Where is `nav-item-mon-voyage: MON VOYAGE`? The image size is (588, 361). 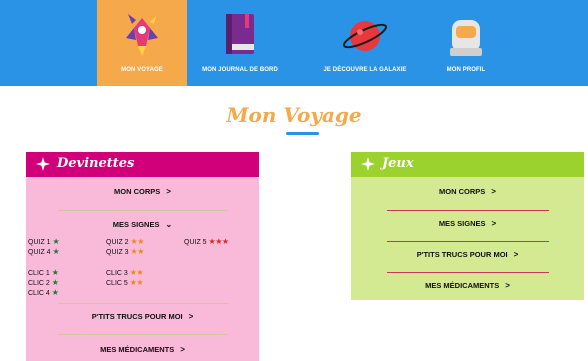 nav-item-mon-voyage: MON VOYAGE is located at coordinates (142, 43).